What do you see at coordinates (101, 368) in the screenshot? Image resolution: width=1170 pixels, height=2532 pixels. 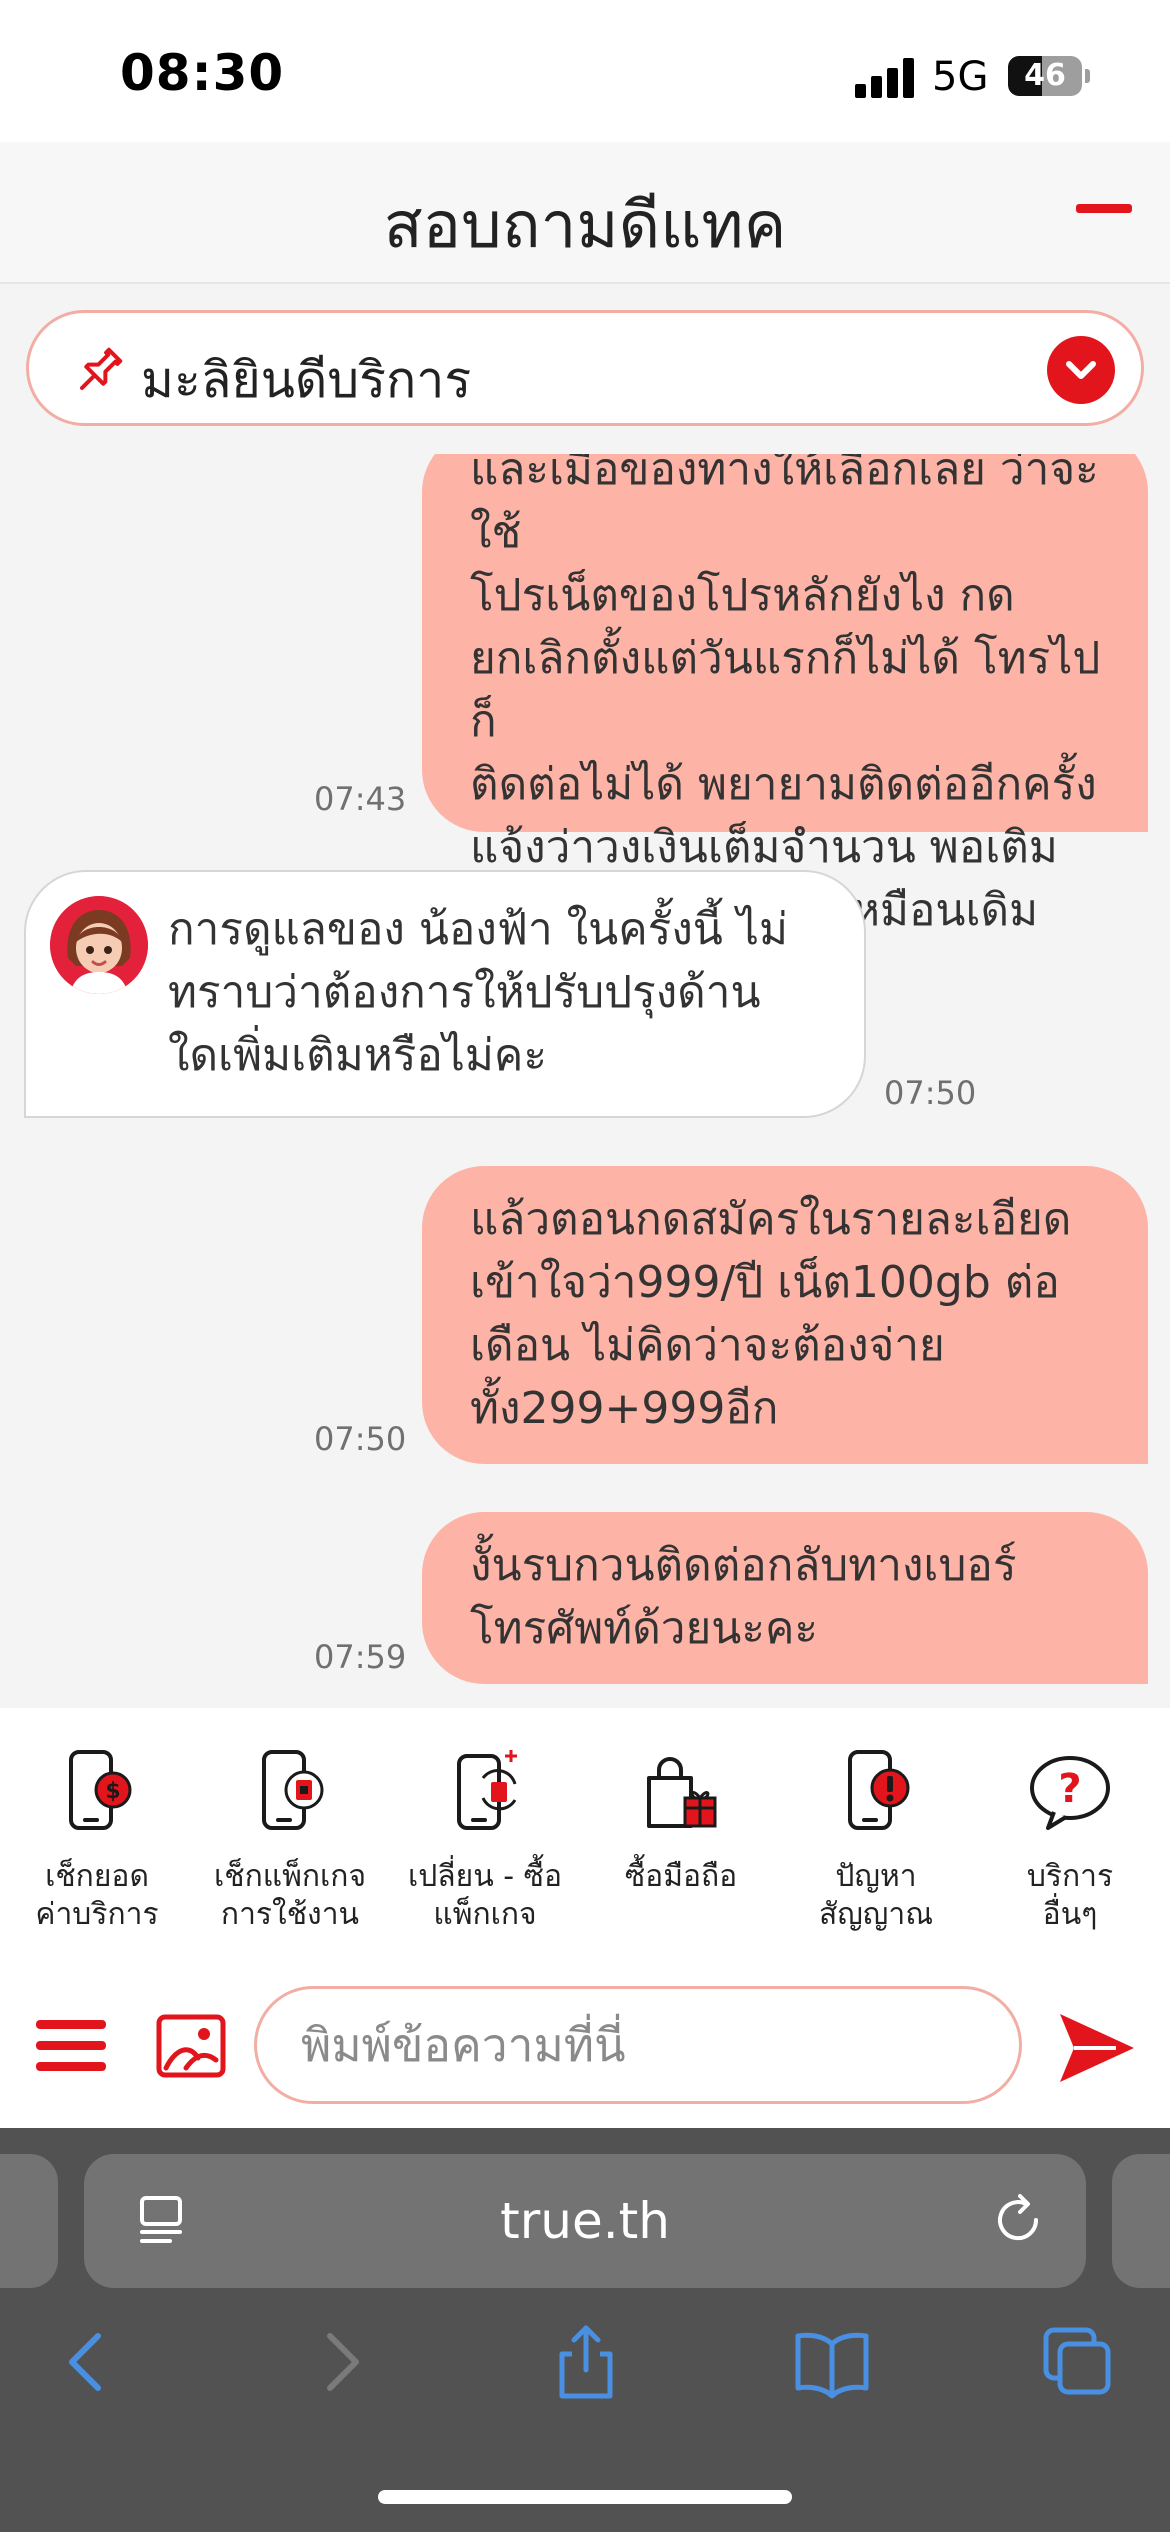 I see `pin-icon` at bounding box center [101, 368].